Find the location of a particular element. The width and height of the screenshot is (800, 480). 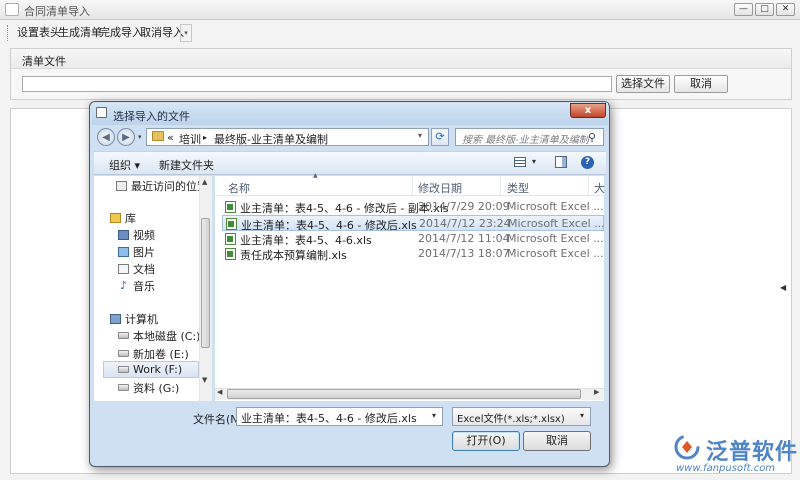

nav-item-drive-f: Work (F:) is located at coordinates (151, 369).